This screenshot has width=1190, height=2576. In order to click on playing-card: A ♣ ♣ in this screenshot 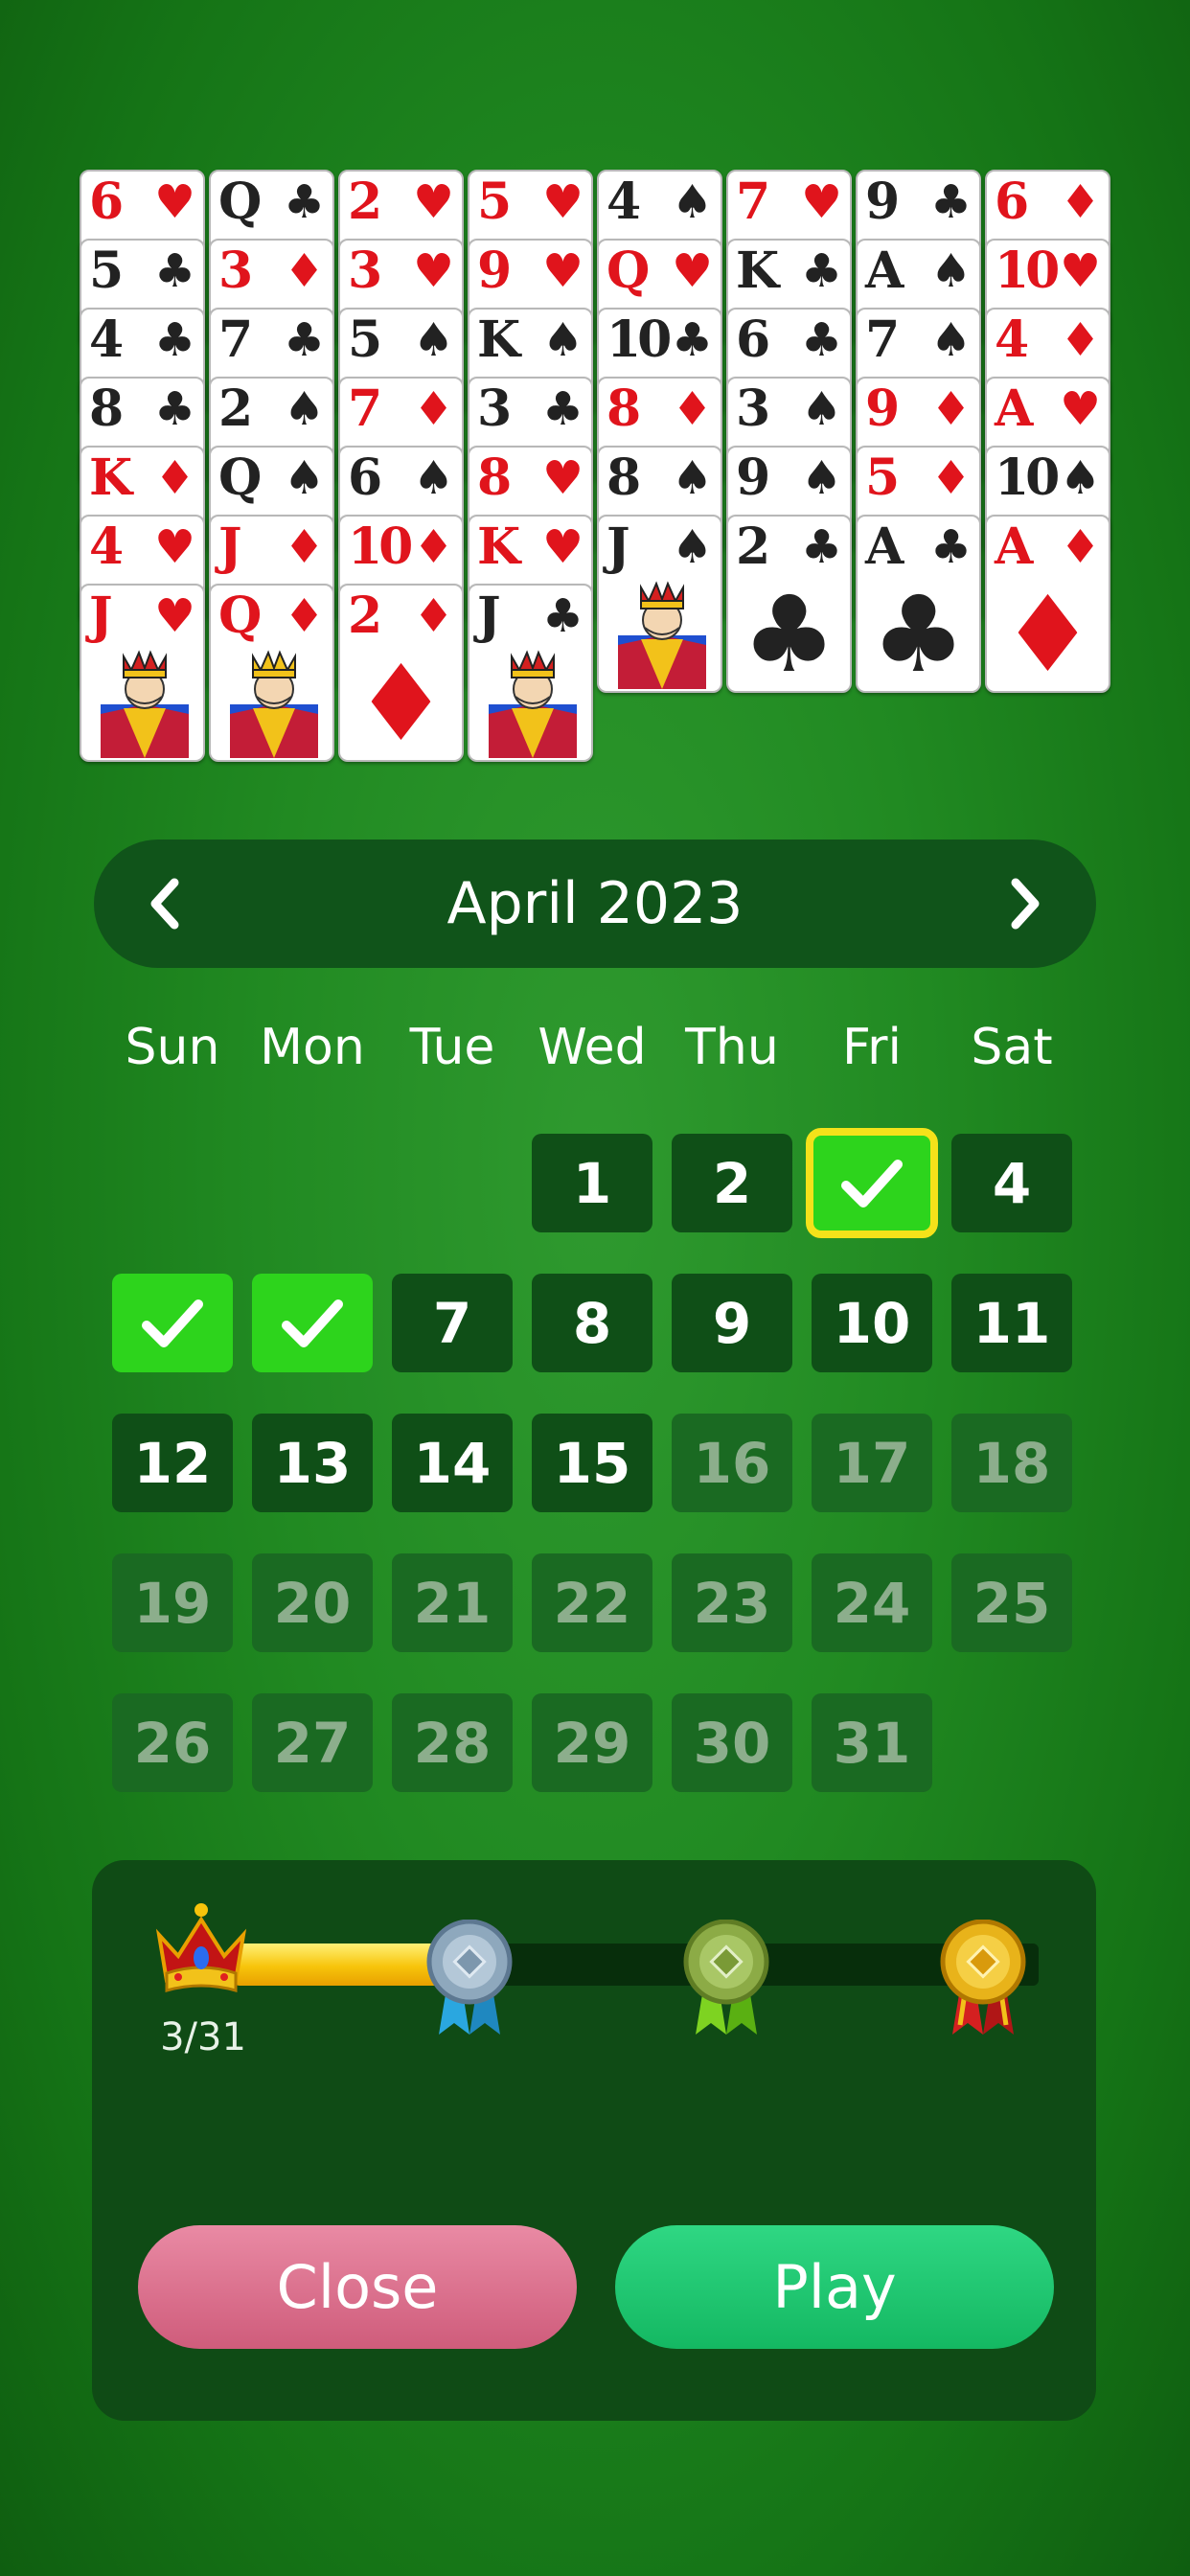, I will do `click(919, 604)`.